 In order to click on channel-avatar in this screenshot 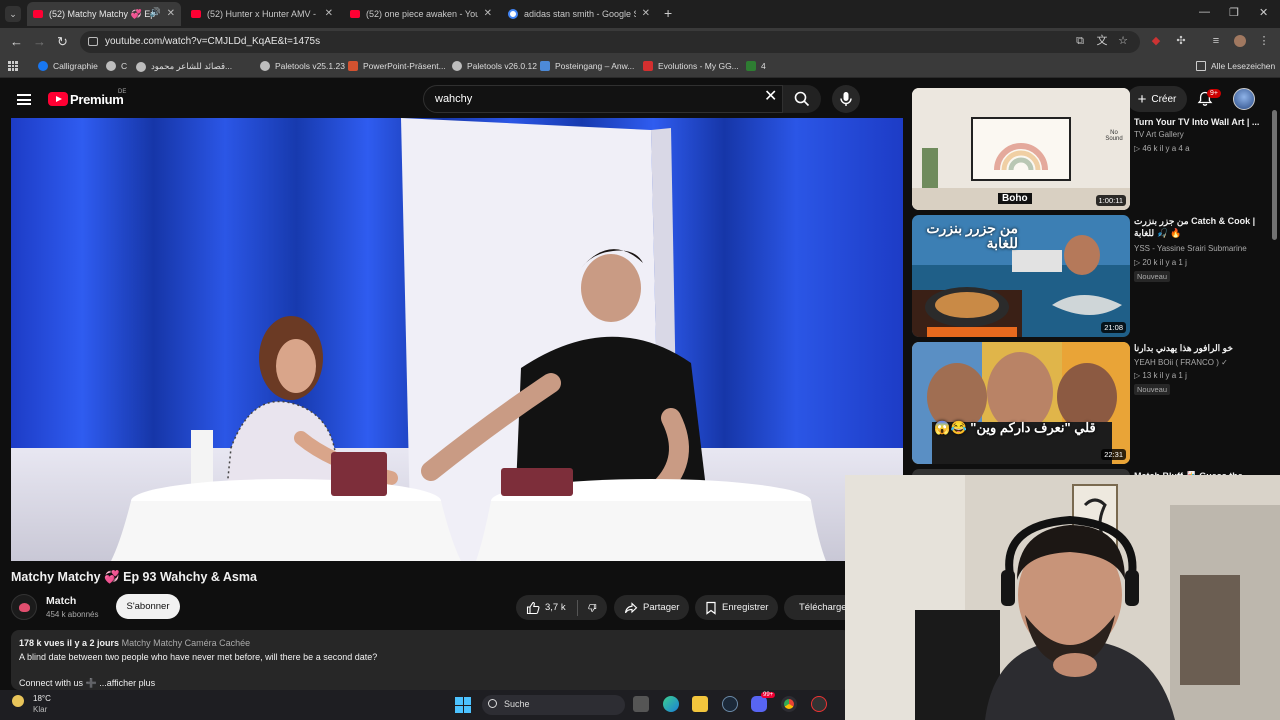, I will do `click(24, 607)`.